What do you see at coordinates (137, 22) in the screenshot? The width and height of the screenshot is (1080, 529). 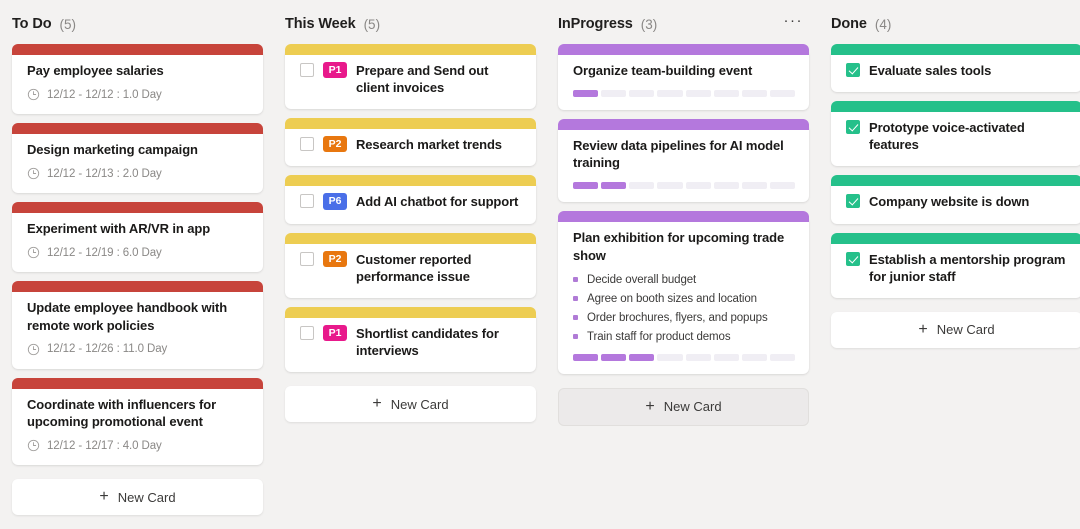 I see `column-header-todo: To Do (5)` at bounding box center [137, 22].